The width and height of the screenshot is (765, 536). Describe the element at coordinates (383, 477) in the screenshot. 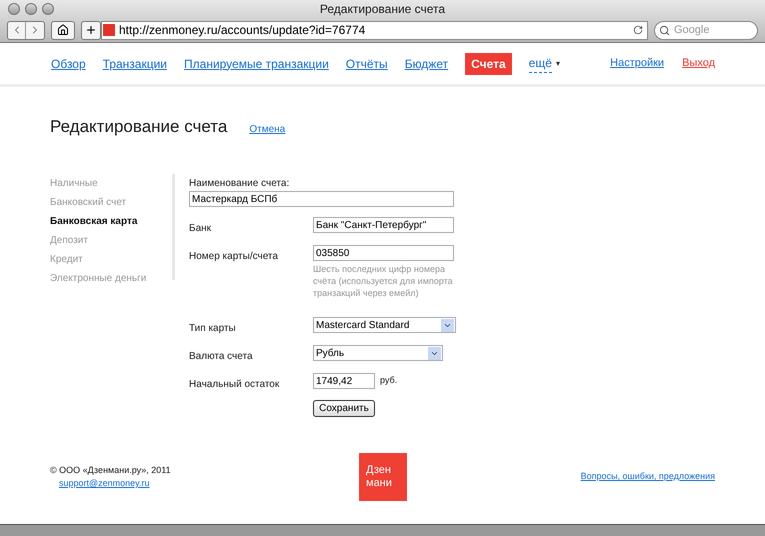

I see `logo: Дзен мани` at that location.